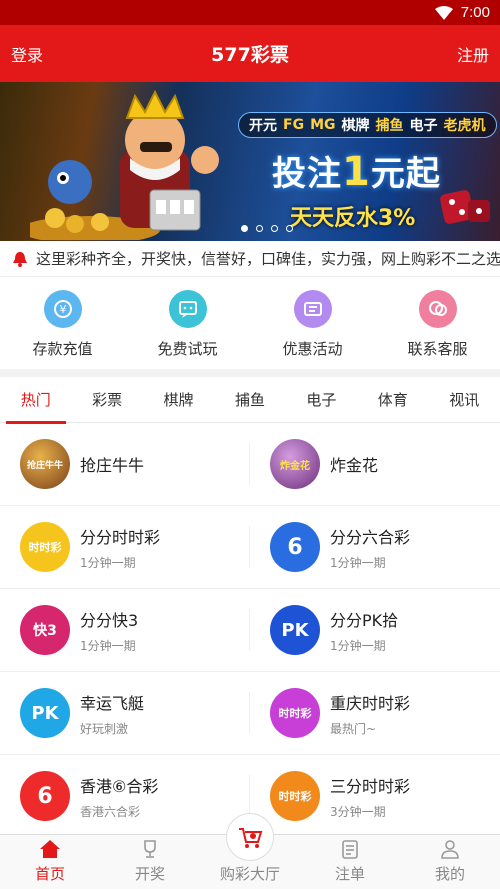 This screenshot has height=889, width=500. Describe the element at coordinates (473, 54) in the screenshot. I see `register-button: 注册` at that location.